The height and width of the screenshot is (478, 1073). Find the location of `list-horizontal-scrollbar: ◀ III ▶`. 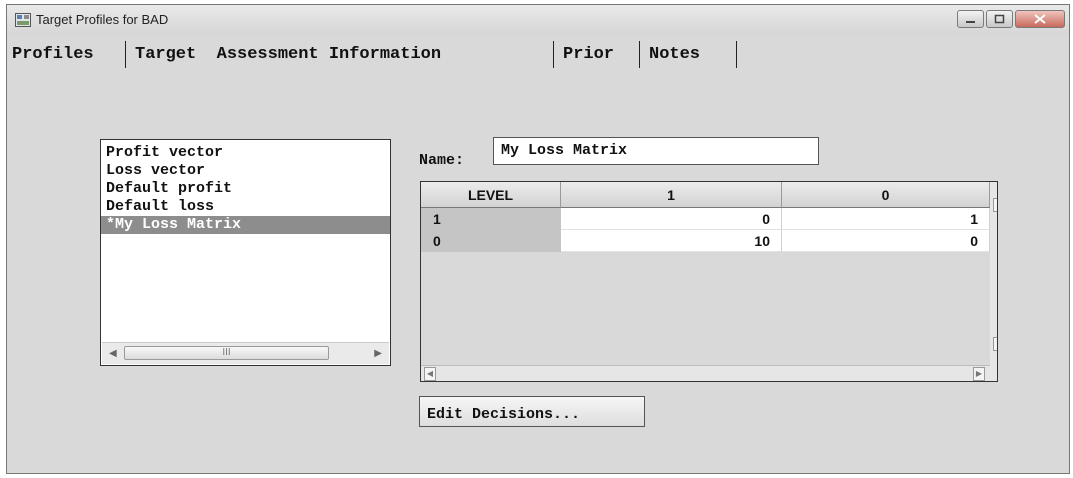

list-horizontal-scrollbar: ◀ III ▶ is located at coordinates (245, 353).